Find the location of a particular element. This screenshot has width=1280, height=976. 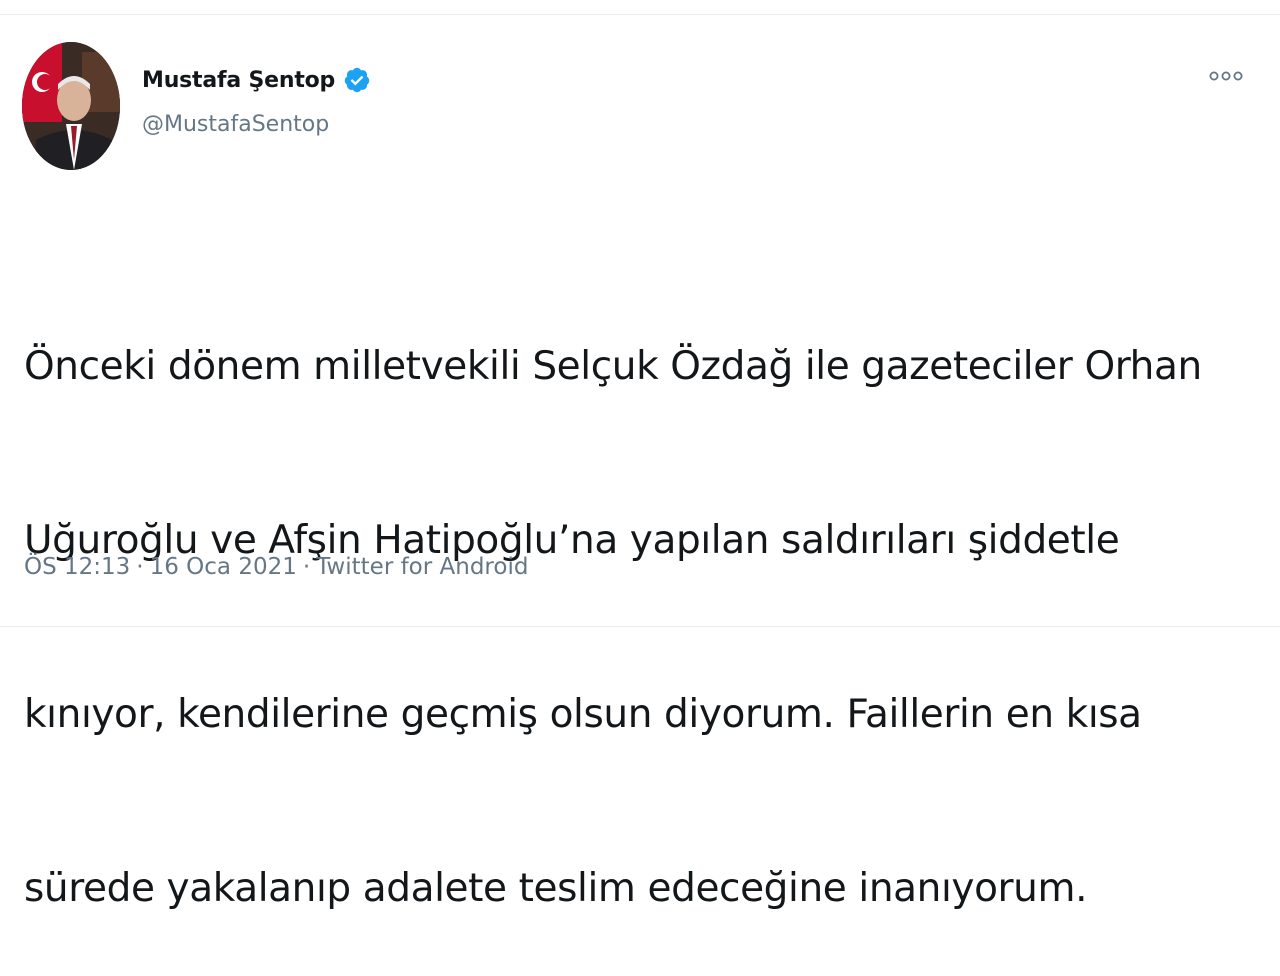

tweet-date: 16 Oca 2021 is located at coordinates (223, 567).